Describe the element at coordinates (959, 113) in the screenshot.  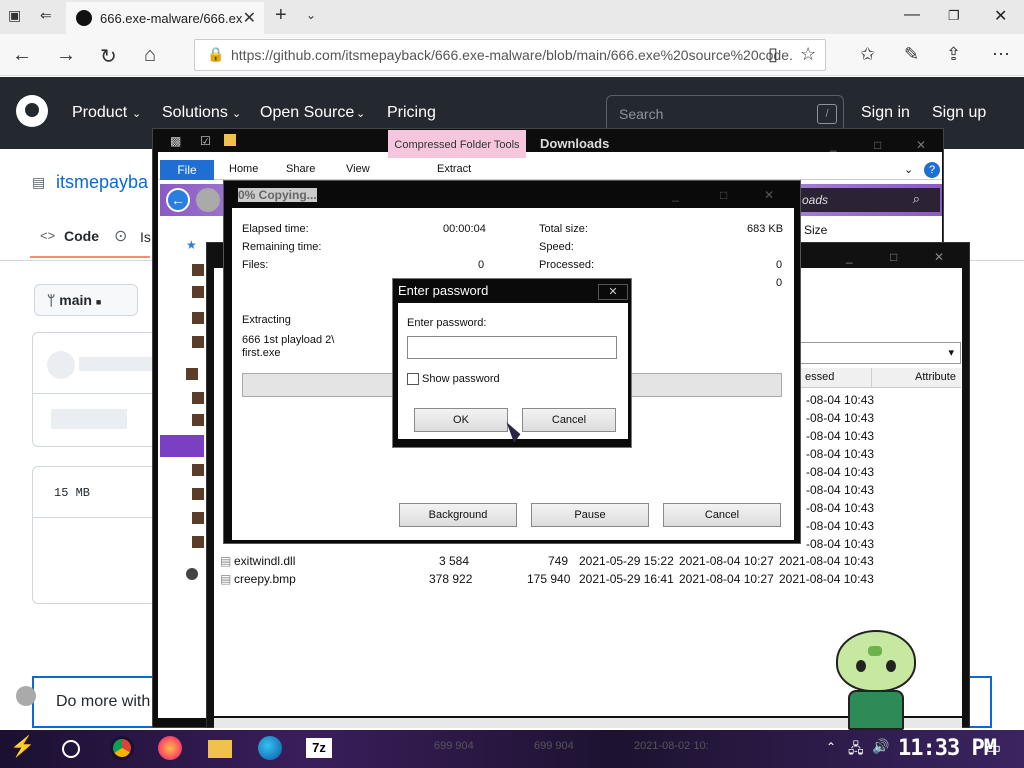
I see `sign-up-link: Sign up` at that location.